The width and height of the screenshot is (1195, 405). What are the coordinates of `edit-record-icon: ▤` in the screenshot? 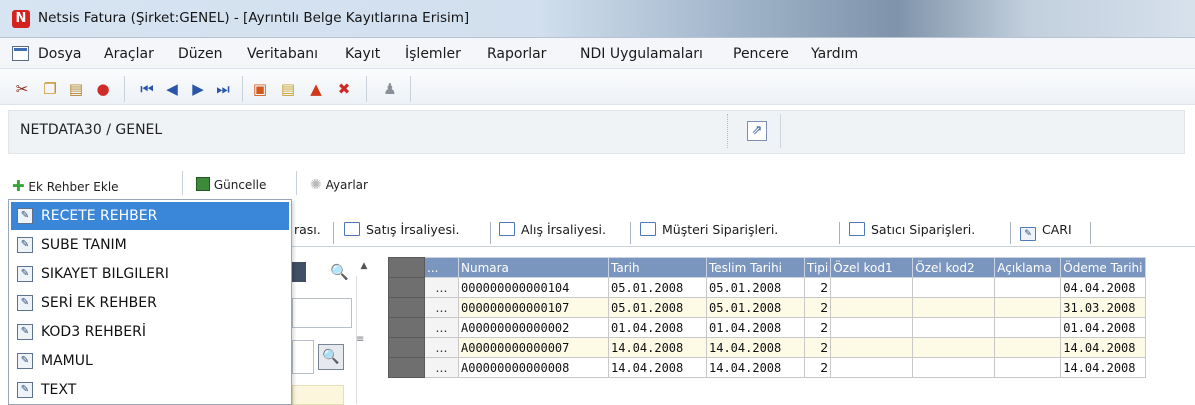 It's located at (288, 89).